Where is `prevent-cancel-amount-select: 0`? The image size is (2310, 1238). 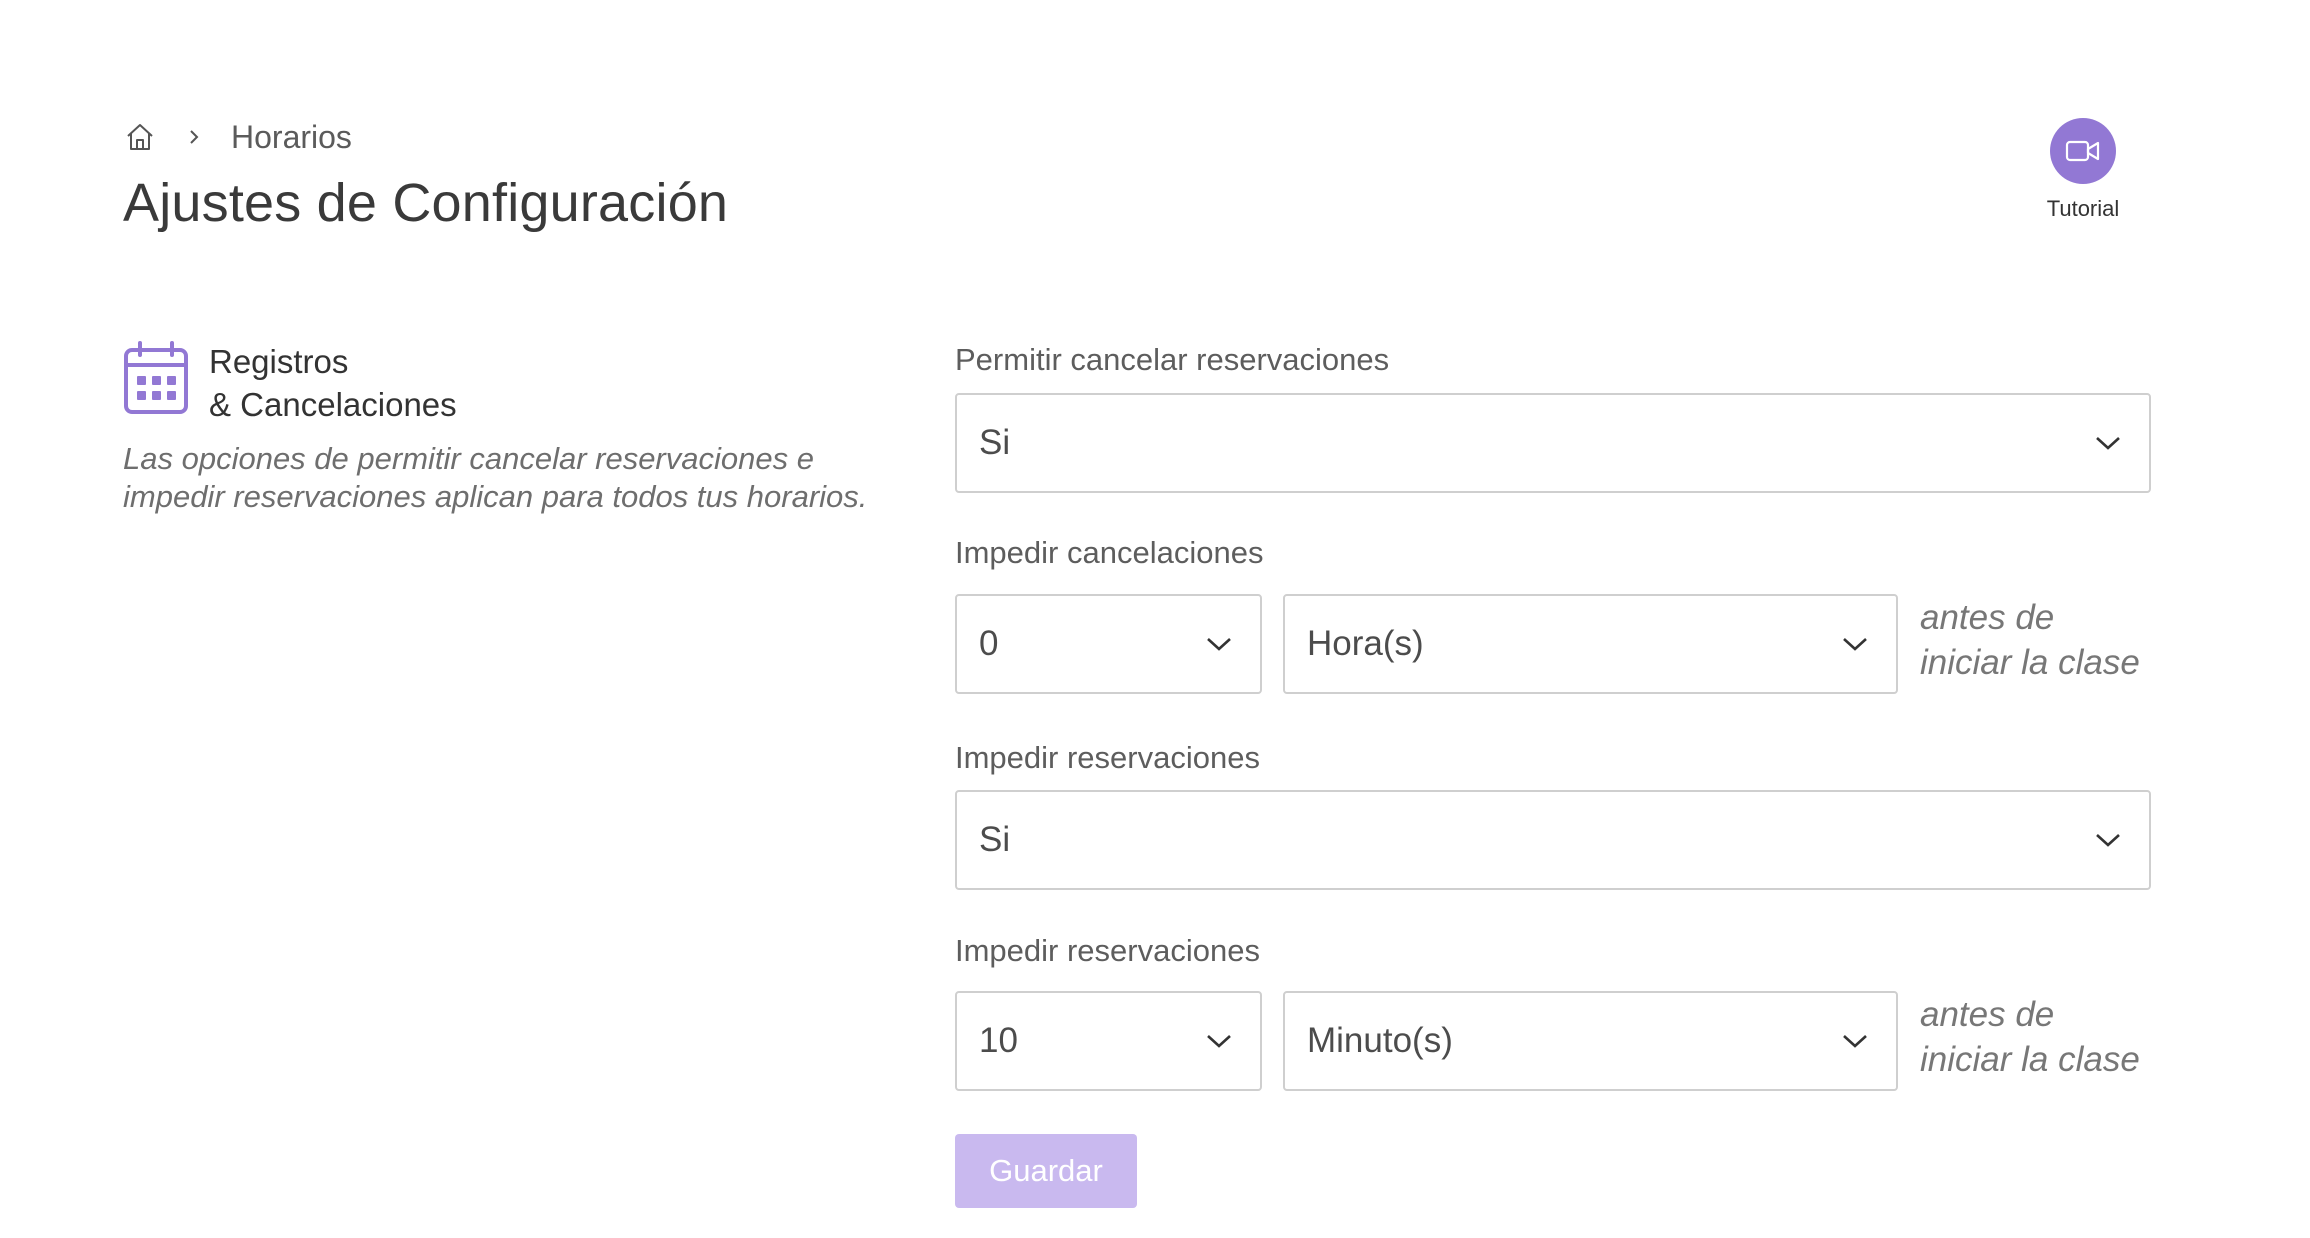
prevent-cancel-amount-select: 0 is located at coordinates (1108, 644).